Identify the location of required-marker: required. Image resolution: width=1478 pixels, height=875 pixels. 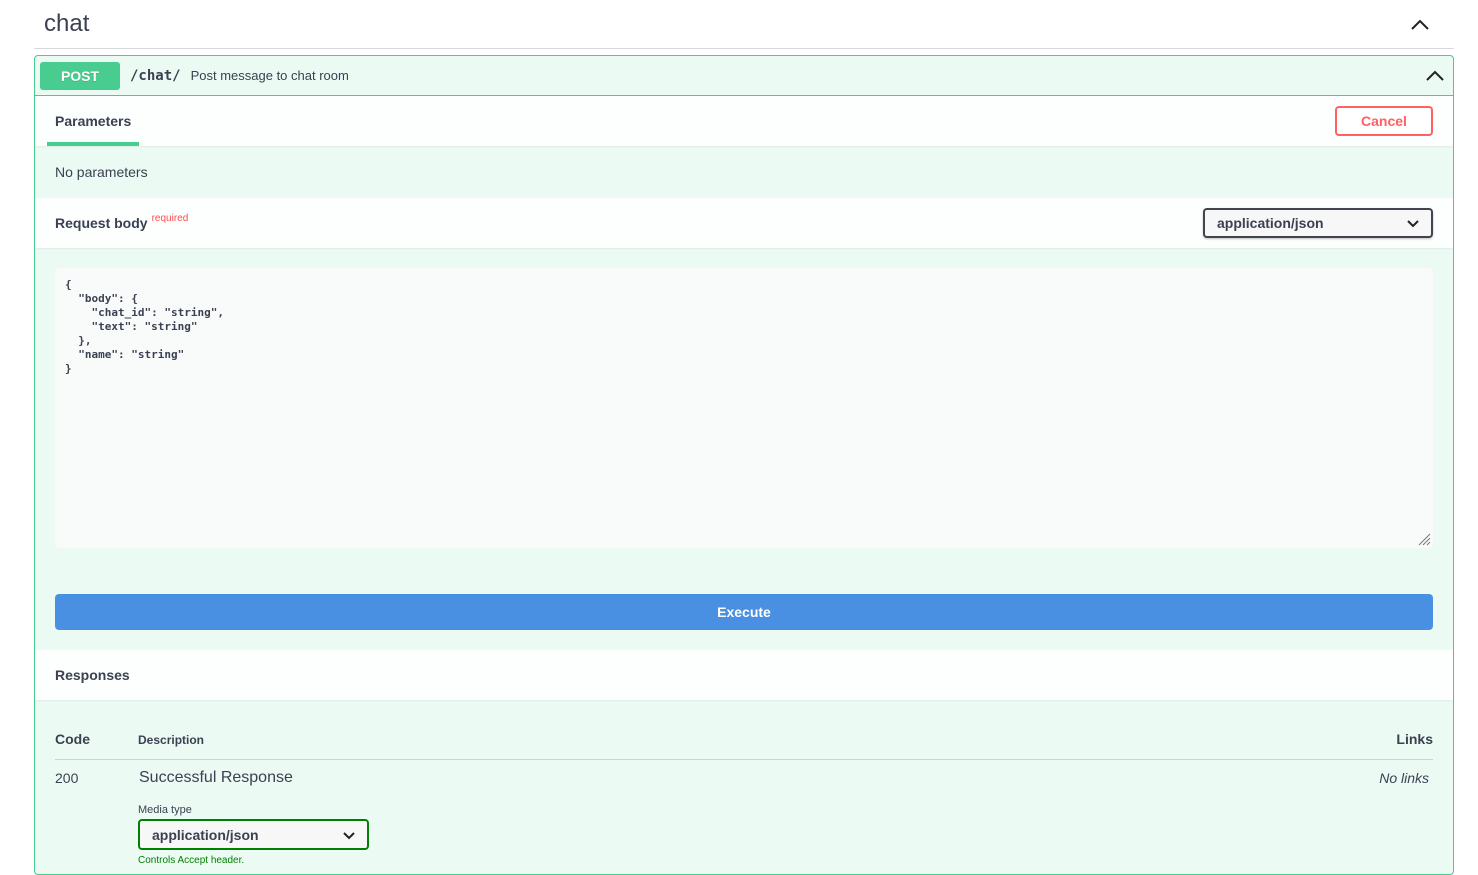
(170, 218).